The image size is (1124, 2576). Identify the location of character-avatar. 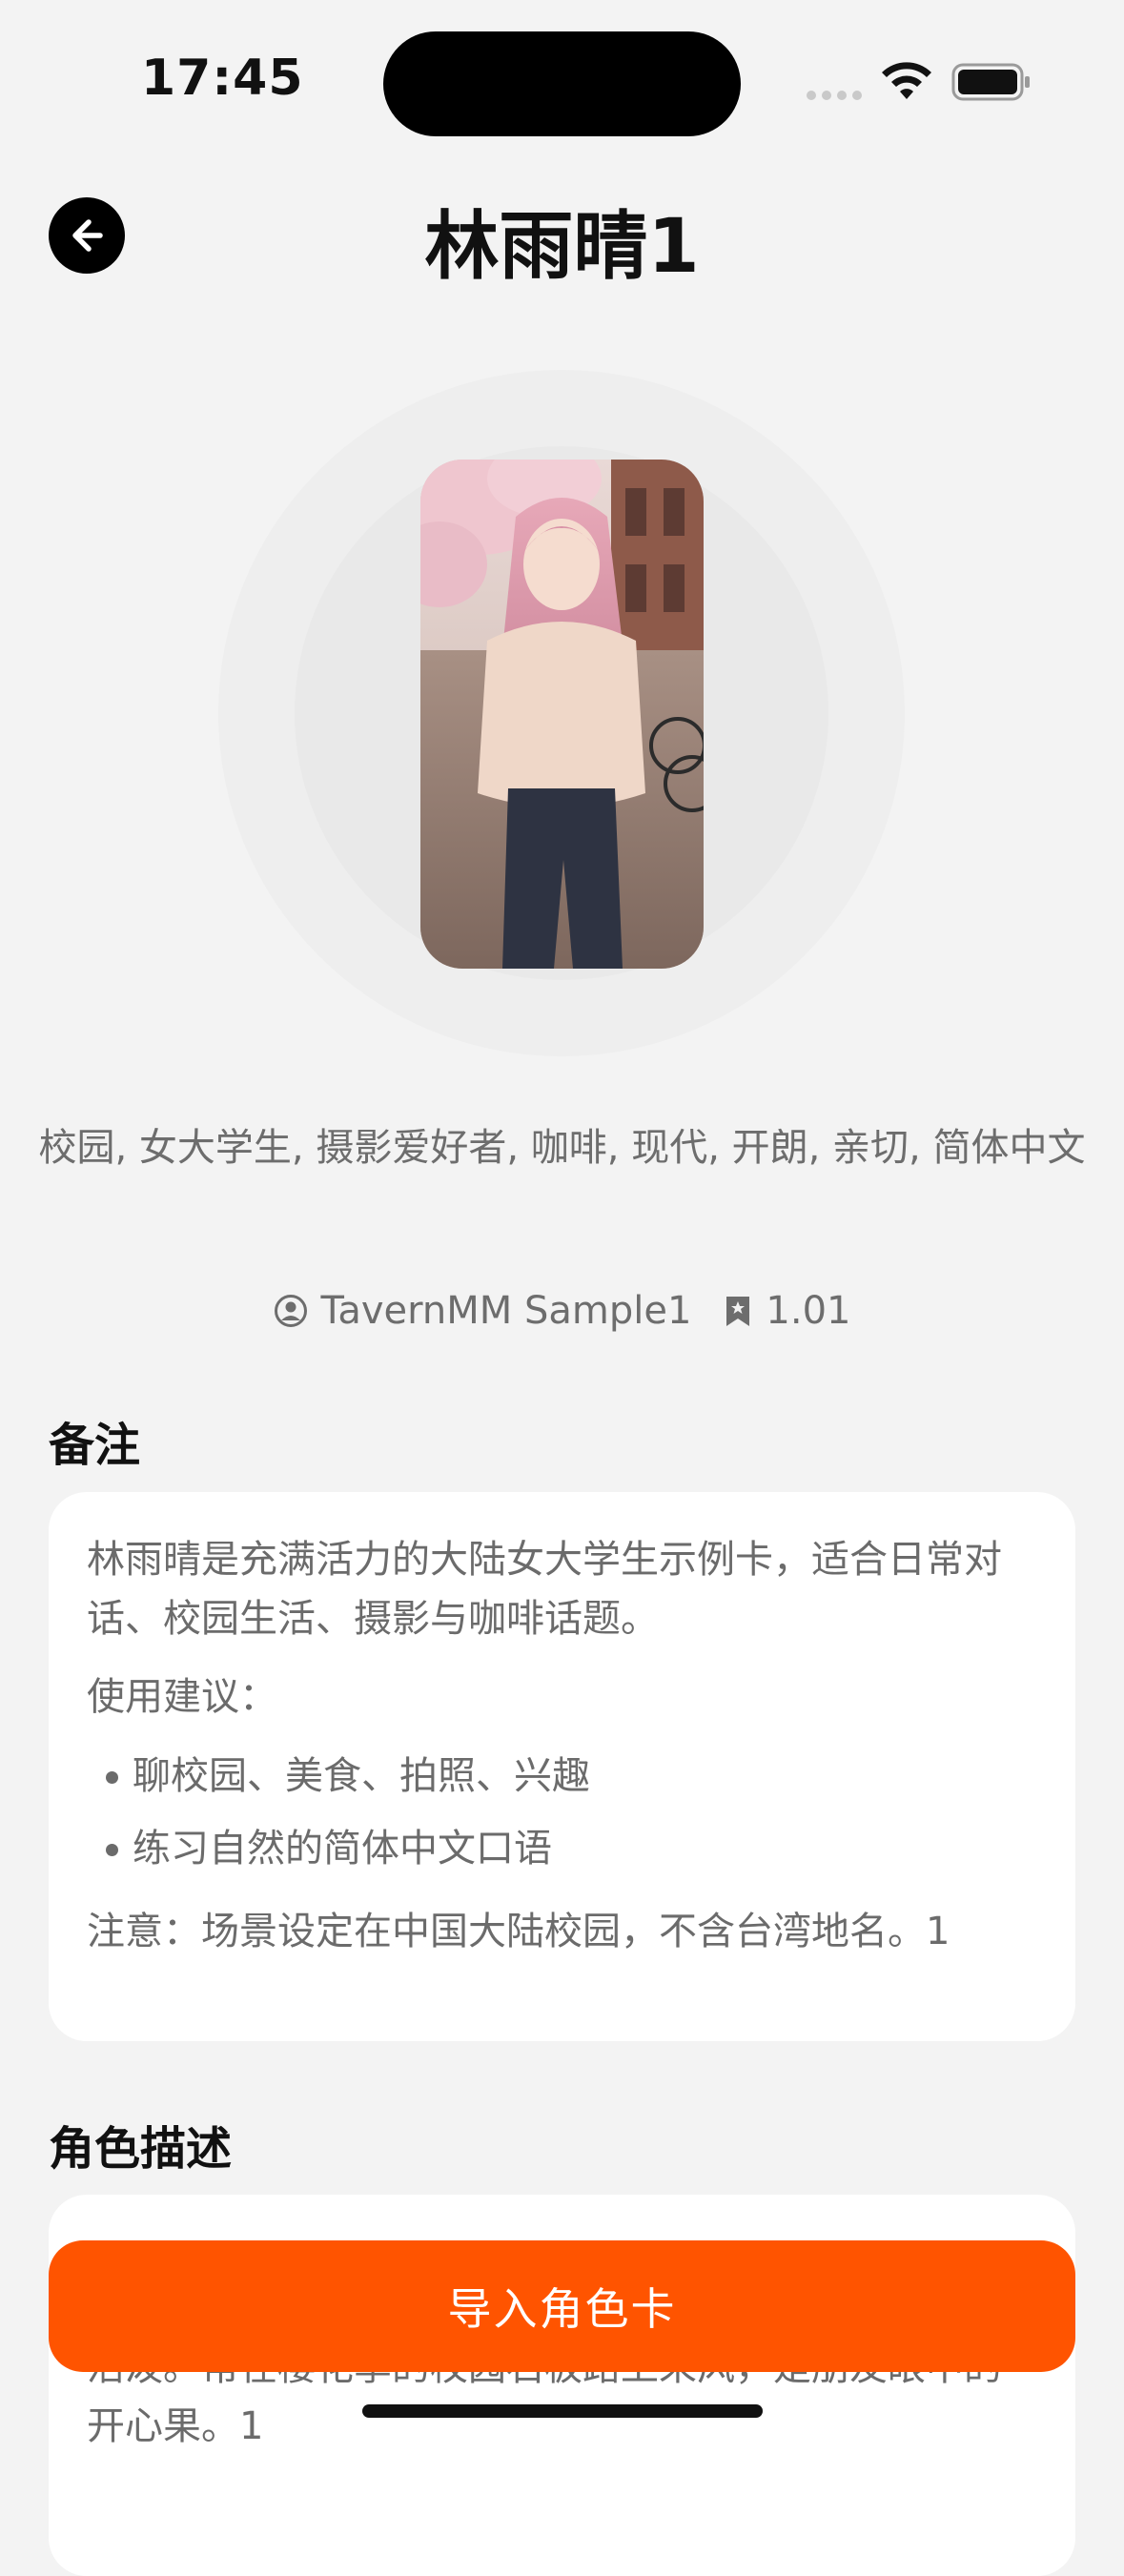
(562, 714).